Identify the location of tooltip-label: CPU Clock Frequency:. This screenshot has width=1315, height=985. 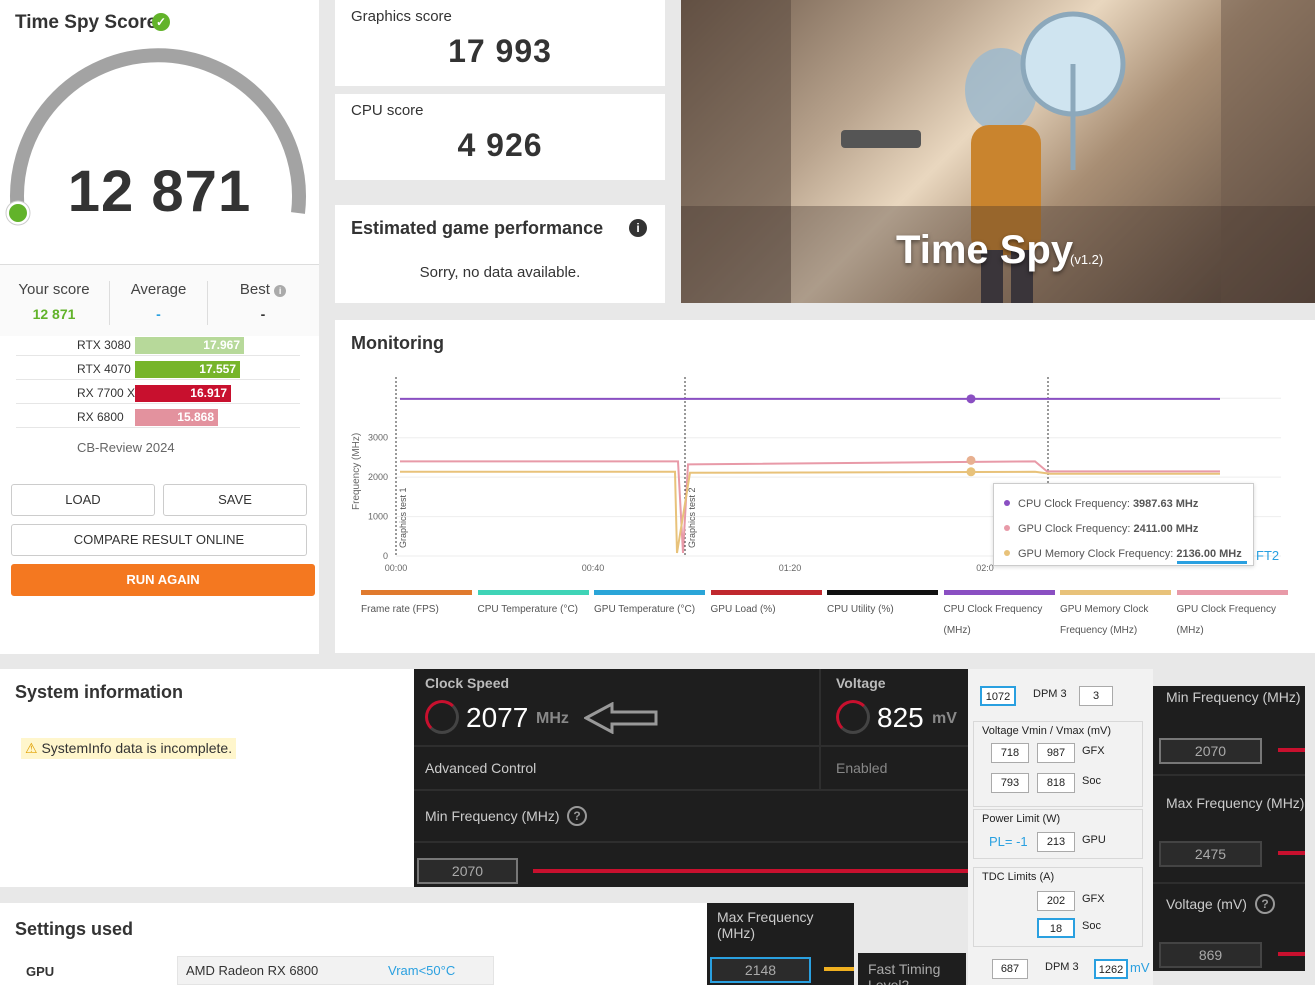
(1074, 504).